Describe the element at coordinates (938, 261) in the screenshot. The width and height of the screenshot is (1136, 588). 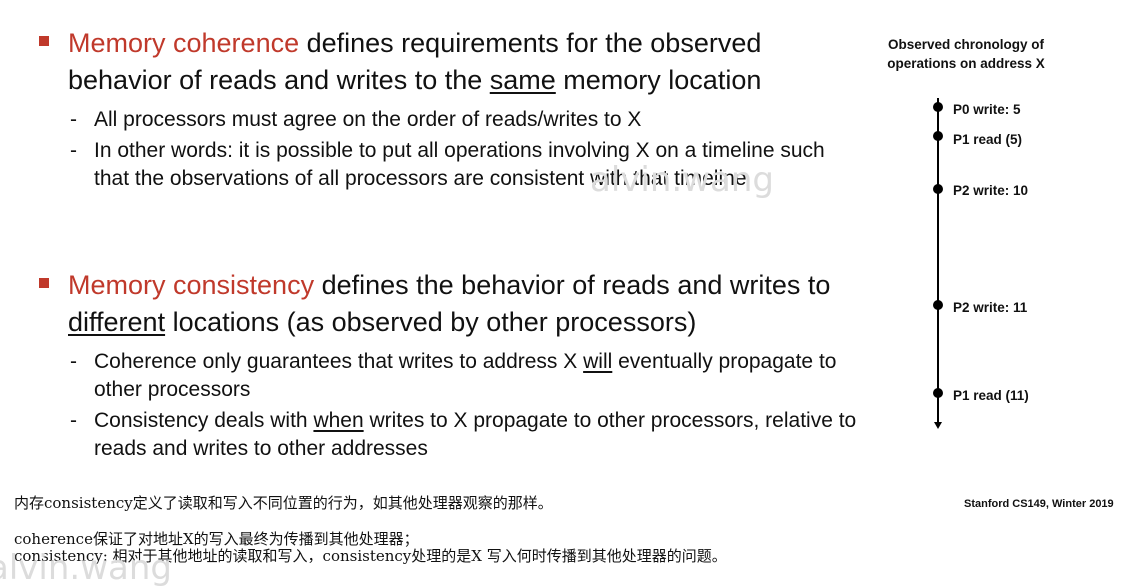
I see `timeline-axis` at that location.